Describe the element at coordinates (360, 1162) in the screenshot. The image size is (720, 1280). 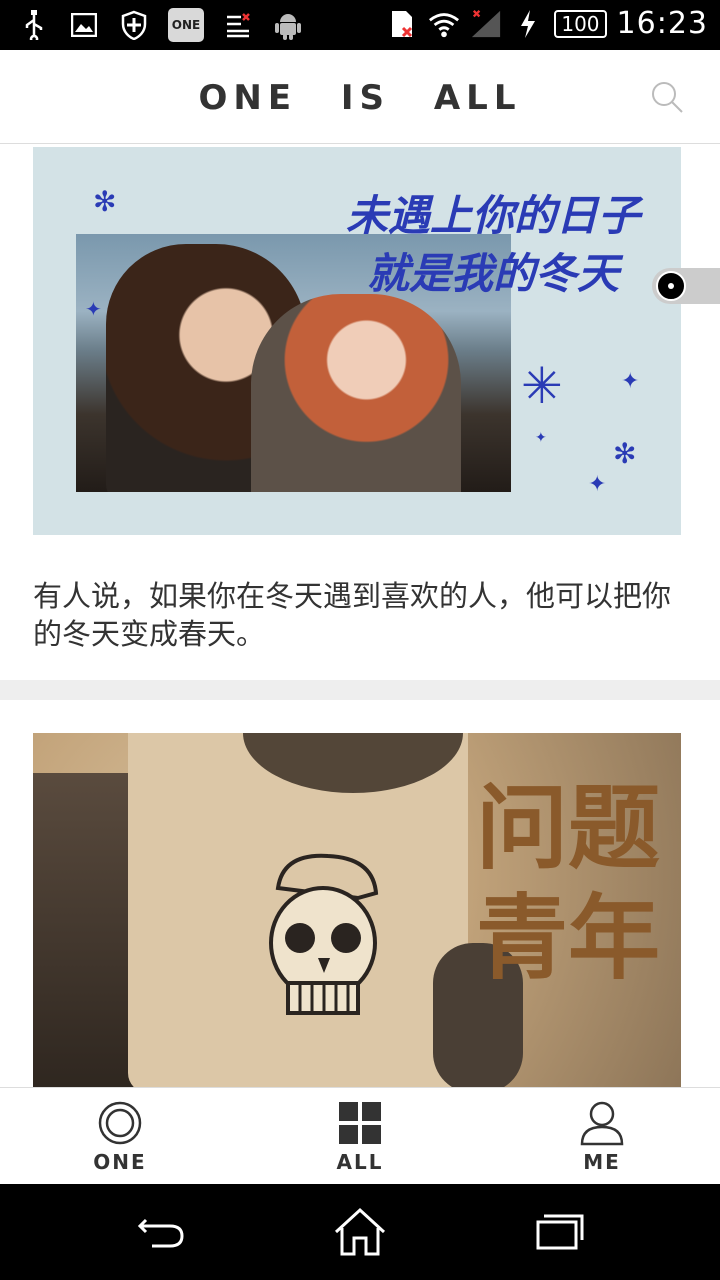
I see `tab-label: ALL` at that location.